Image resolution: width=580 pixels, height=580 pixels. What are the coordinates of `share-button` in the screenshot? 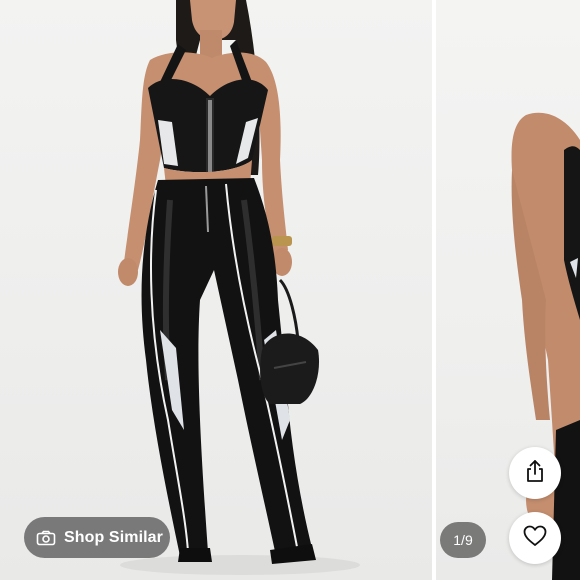 It's located at (535, 473).